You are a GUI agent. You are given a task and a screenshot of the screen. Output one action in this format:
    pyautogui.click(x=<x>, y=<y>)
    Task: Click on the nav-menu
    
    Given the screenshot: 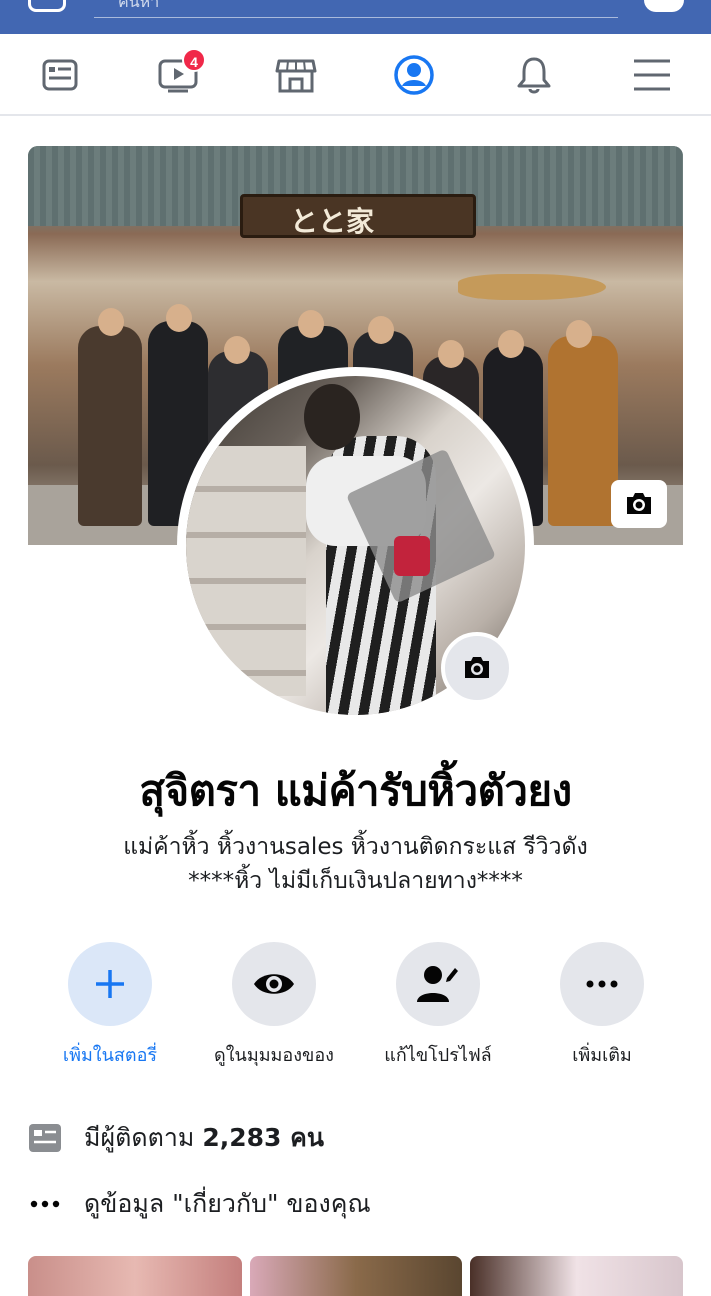 What is the action you would take?
    pyautogui.click(x=652, y=75)
    